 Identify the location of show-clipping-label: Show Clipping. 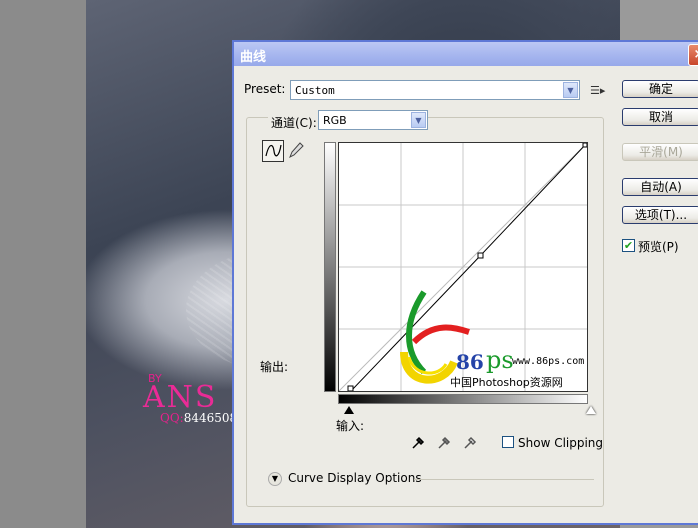
(561, 443).